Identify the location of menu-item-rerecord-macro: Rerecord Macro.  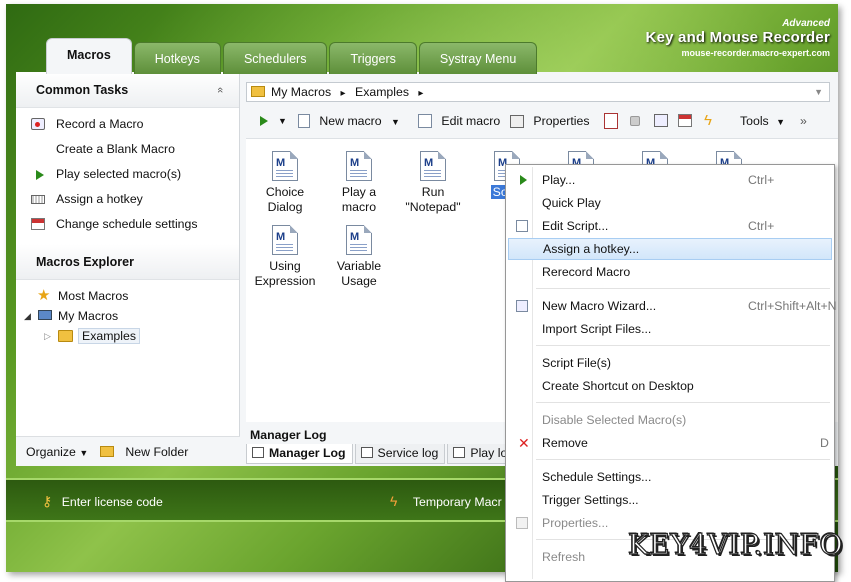
(670, 272).